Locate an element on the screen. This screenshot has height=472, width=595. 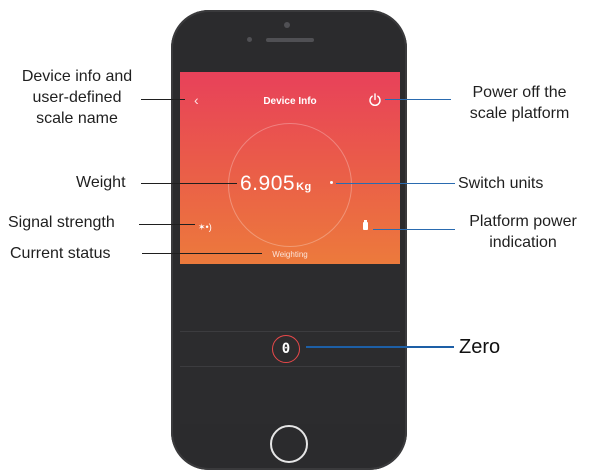
callout-device-info-line2: user-defined is located at coordinates (77, 97).